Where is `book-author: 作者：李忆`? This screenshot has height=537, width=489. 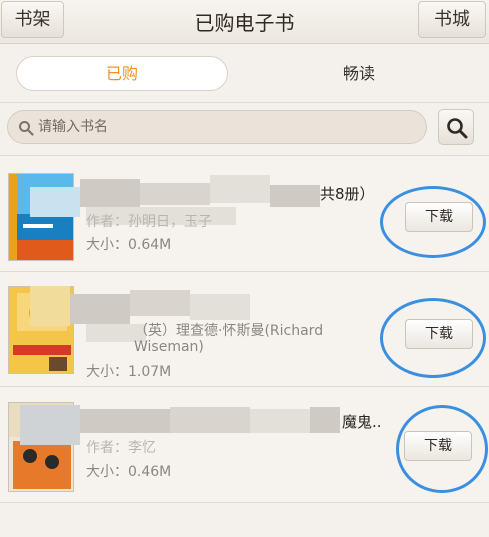 book-author: 作者：李忆 is located at coordinates (121, 448).